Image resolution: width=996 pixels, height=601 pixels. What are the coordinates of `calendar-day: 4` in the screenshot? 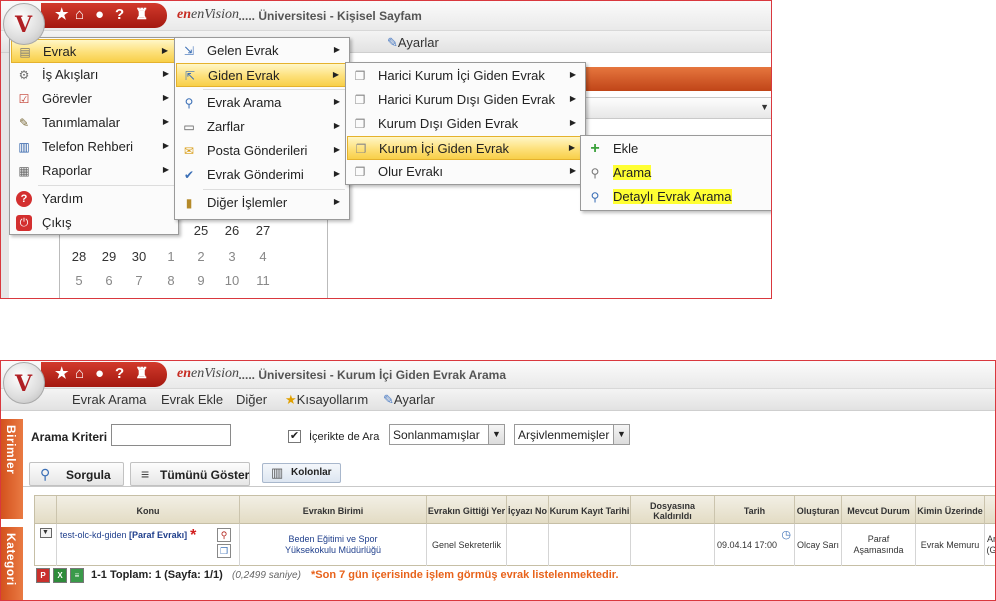 It's located at (263, 257).